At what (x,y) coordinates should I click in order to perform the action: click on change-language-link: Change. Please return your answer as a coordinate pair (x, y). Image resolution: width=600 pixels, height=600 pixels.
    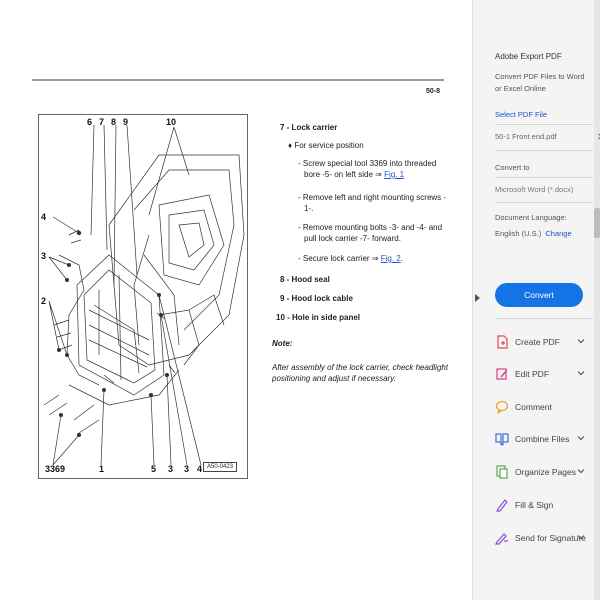
    Looking at the image, I should click on (558, 233).